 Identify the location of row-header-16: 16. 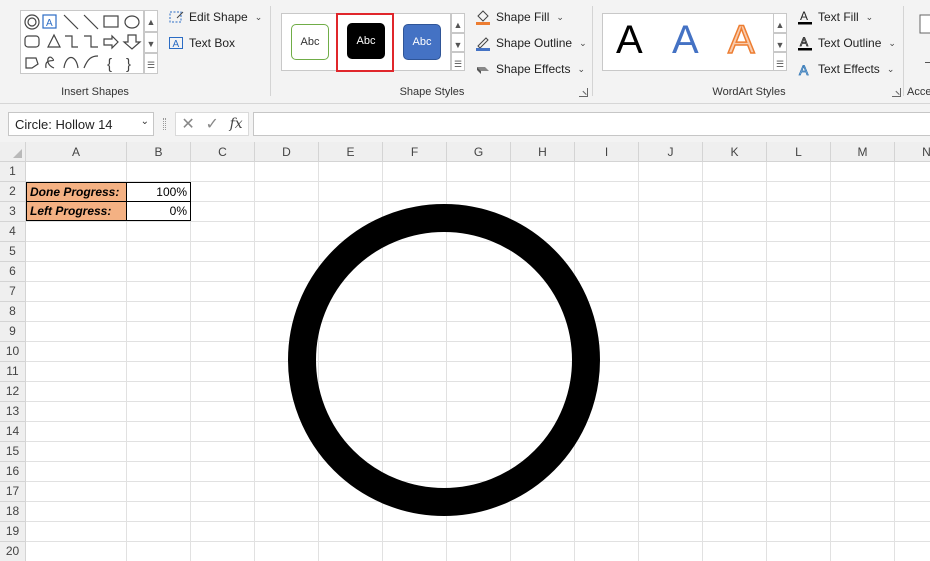
(13, 472).